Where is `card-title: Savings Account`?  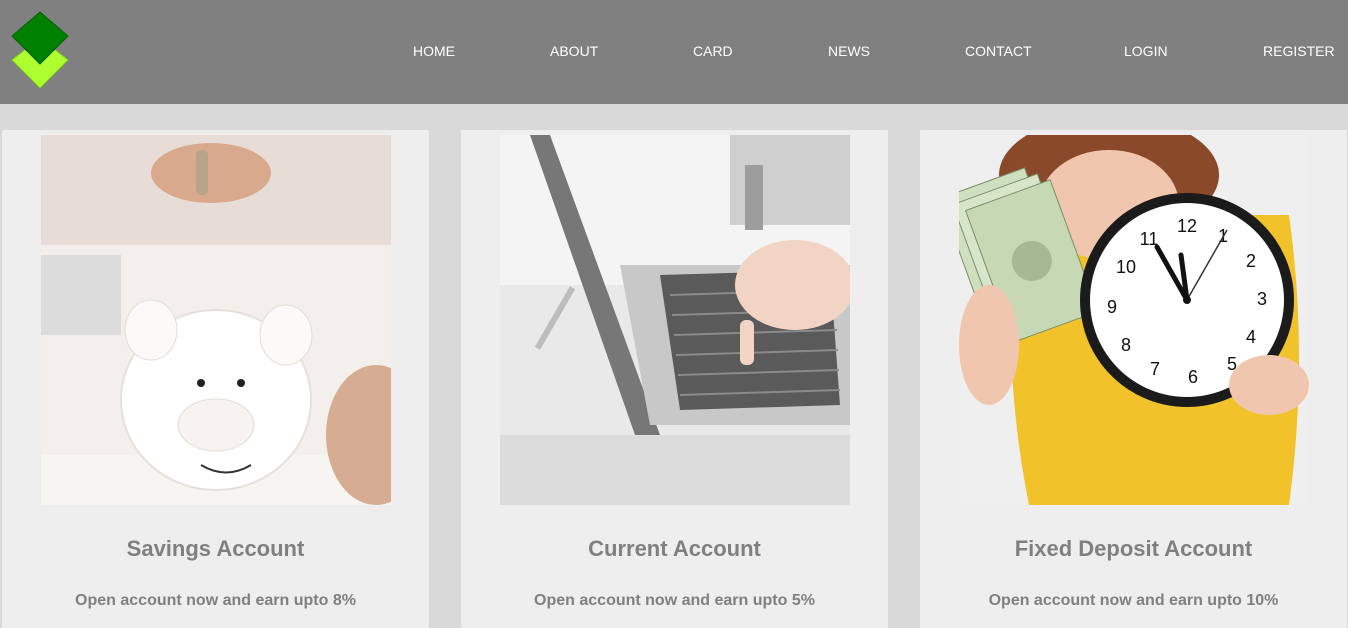 card-title: Savings Account is located at coordinates (215, 548).